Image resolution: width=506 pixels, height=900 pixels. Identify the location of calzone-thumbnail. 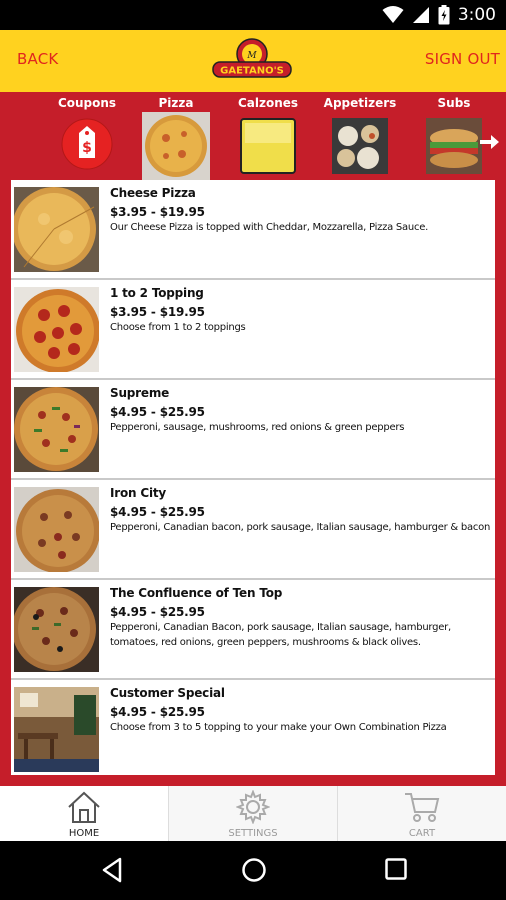
(268, 146).